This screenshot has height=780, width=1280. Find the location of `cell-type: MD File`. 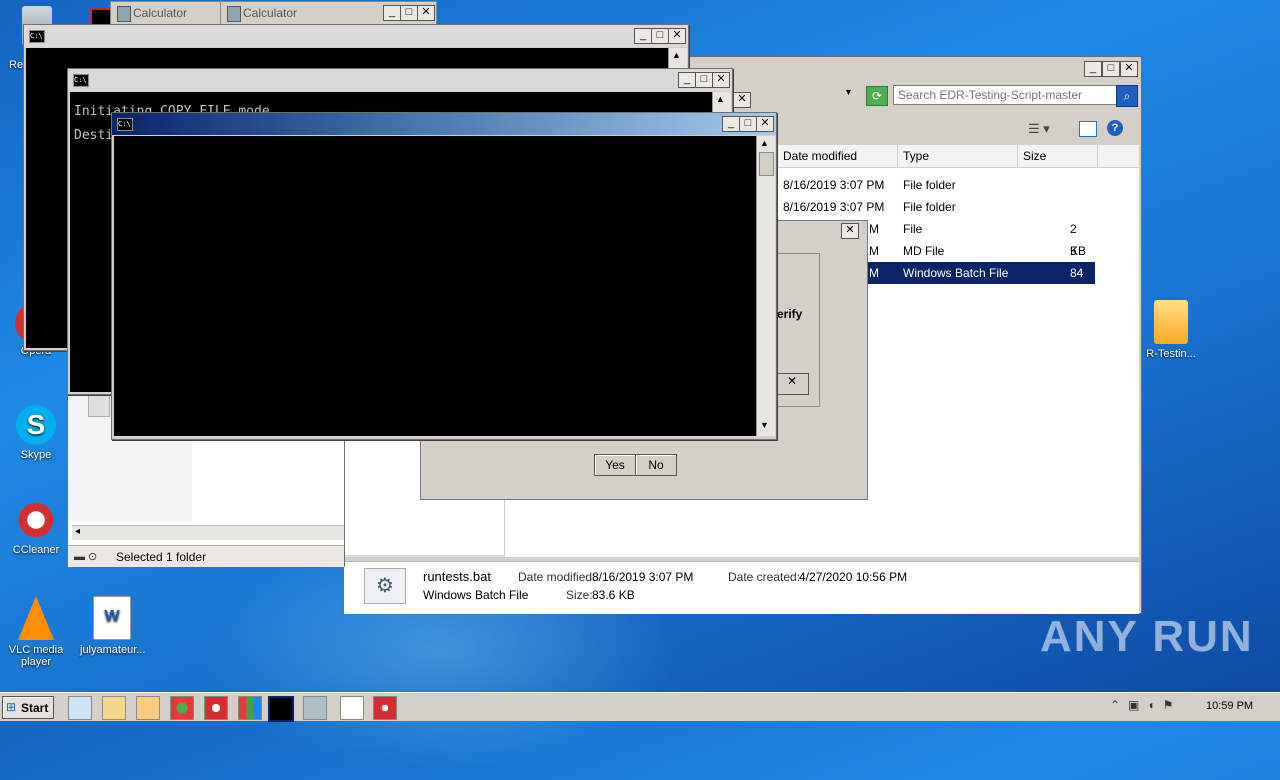

cell-type: MD File is located at coordinates (924, 251).